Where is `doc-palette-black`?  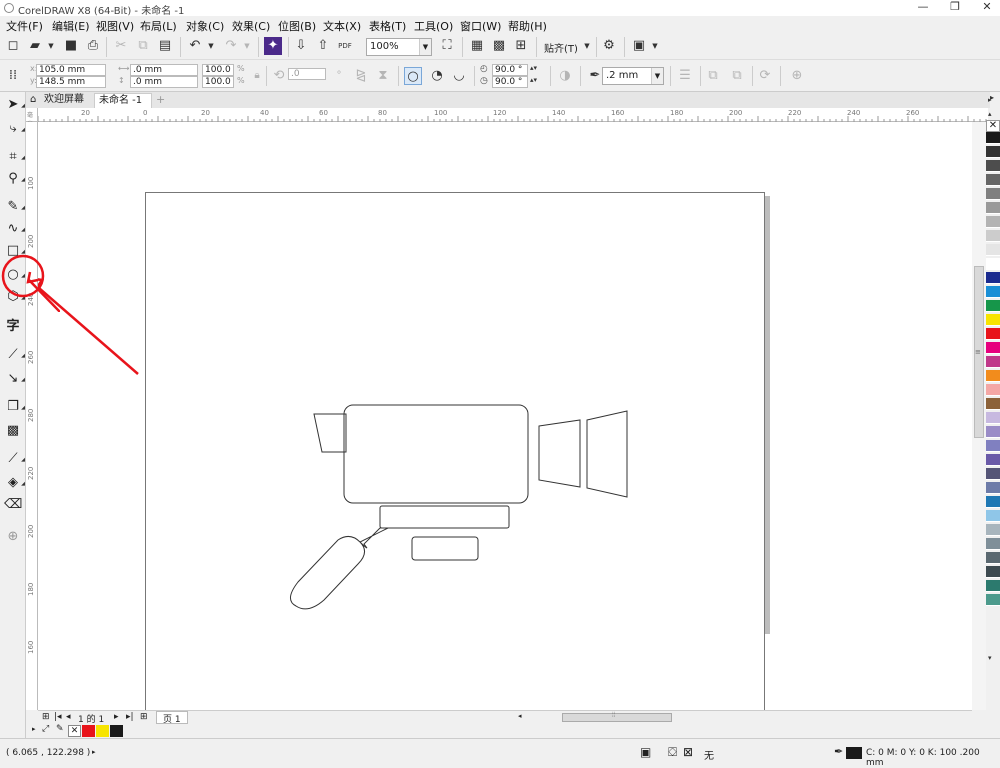
doc-palette-black is located at coordinates (116, 731).